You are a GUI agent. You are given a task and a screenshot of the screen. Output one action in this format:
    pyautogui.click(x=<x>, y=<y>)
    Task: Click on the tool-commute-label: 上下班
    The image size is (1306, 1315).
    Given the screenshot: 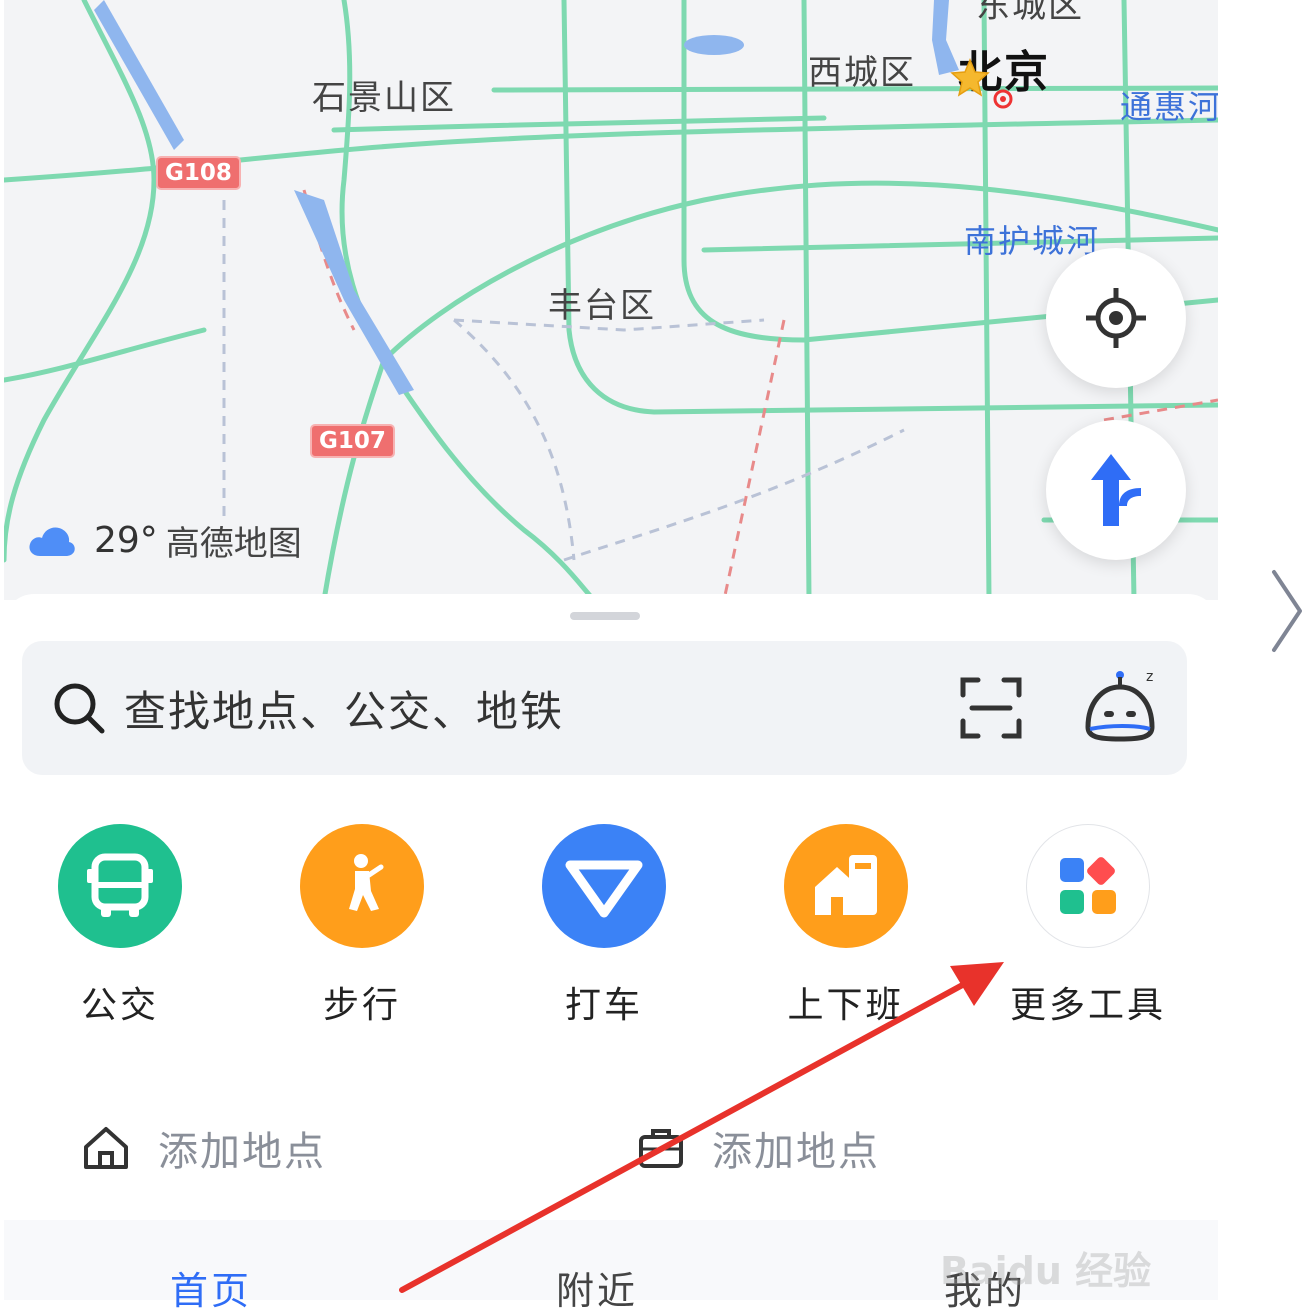 What is the action you would take?
    pyautogui.click(x=846, y=1005)
    